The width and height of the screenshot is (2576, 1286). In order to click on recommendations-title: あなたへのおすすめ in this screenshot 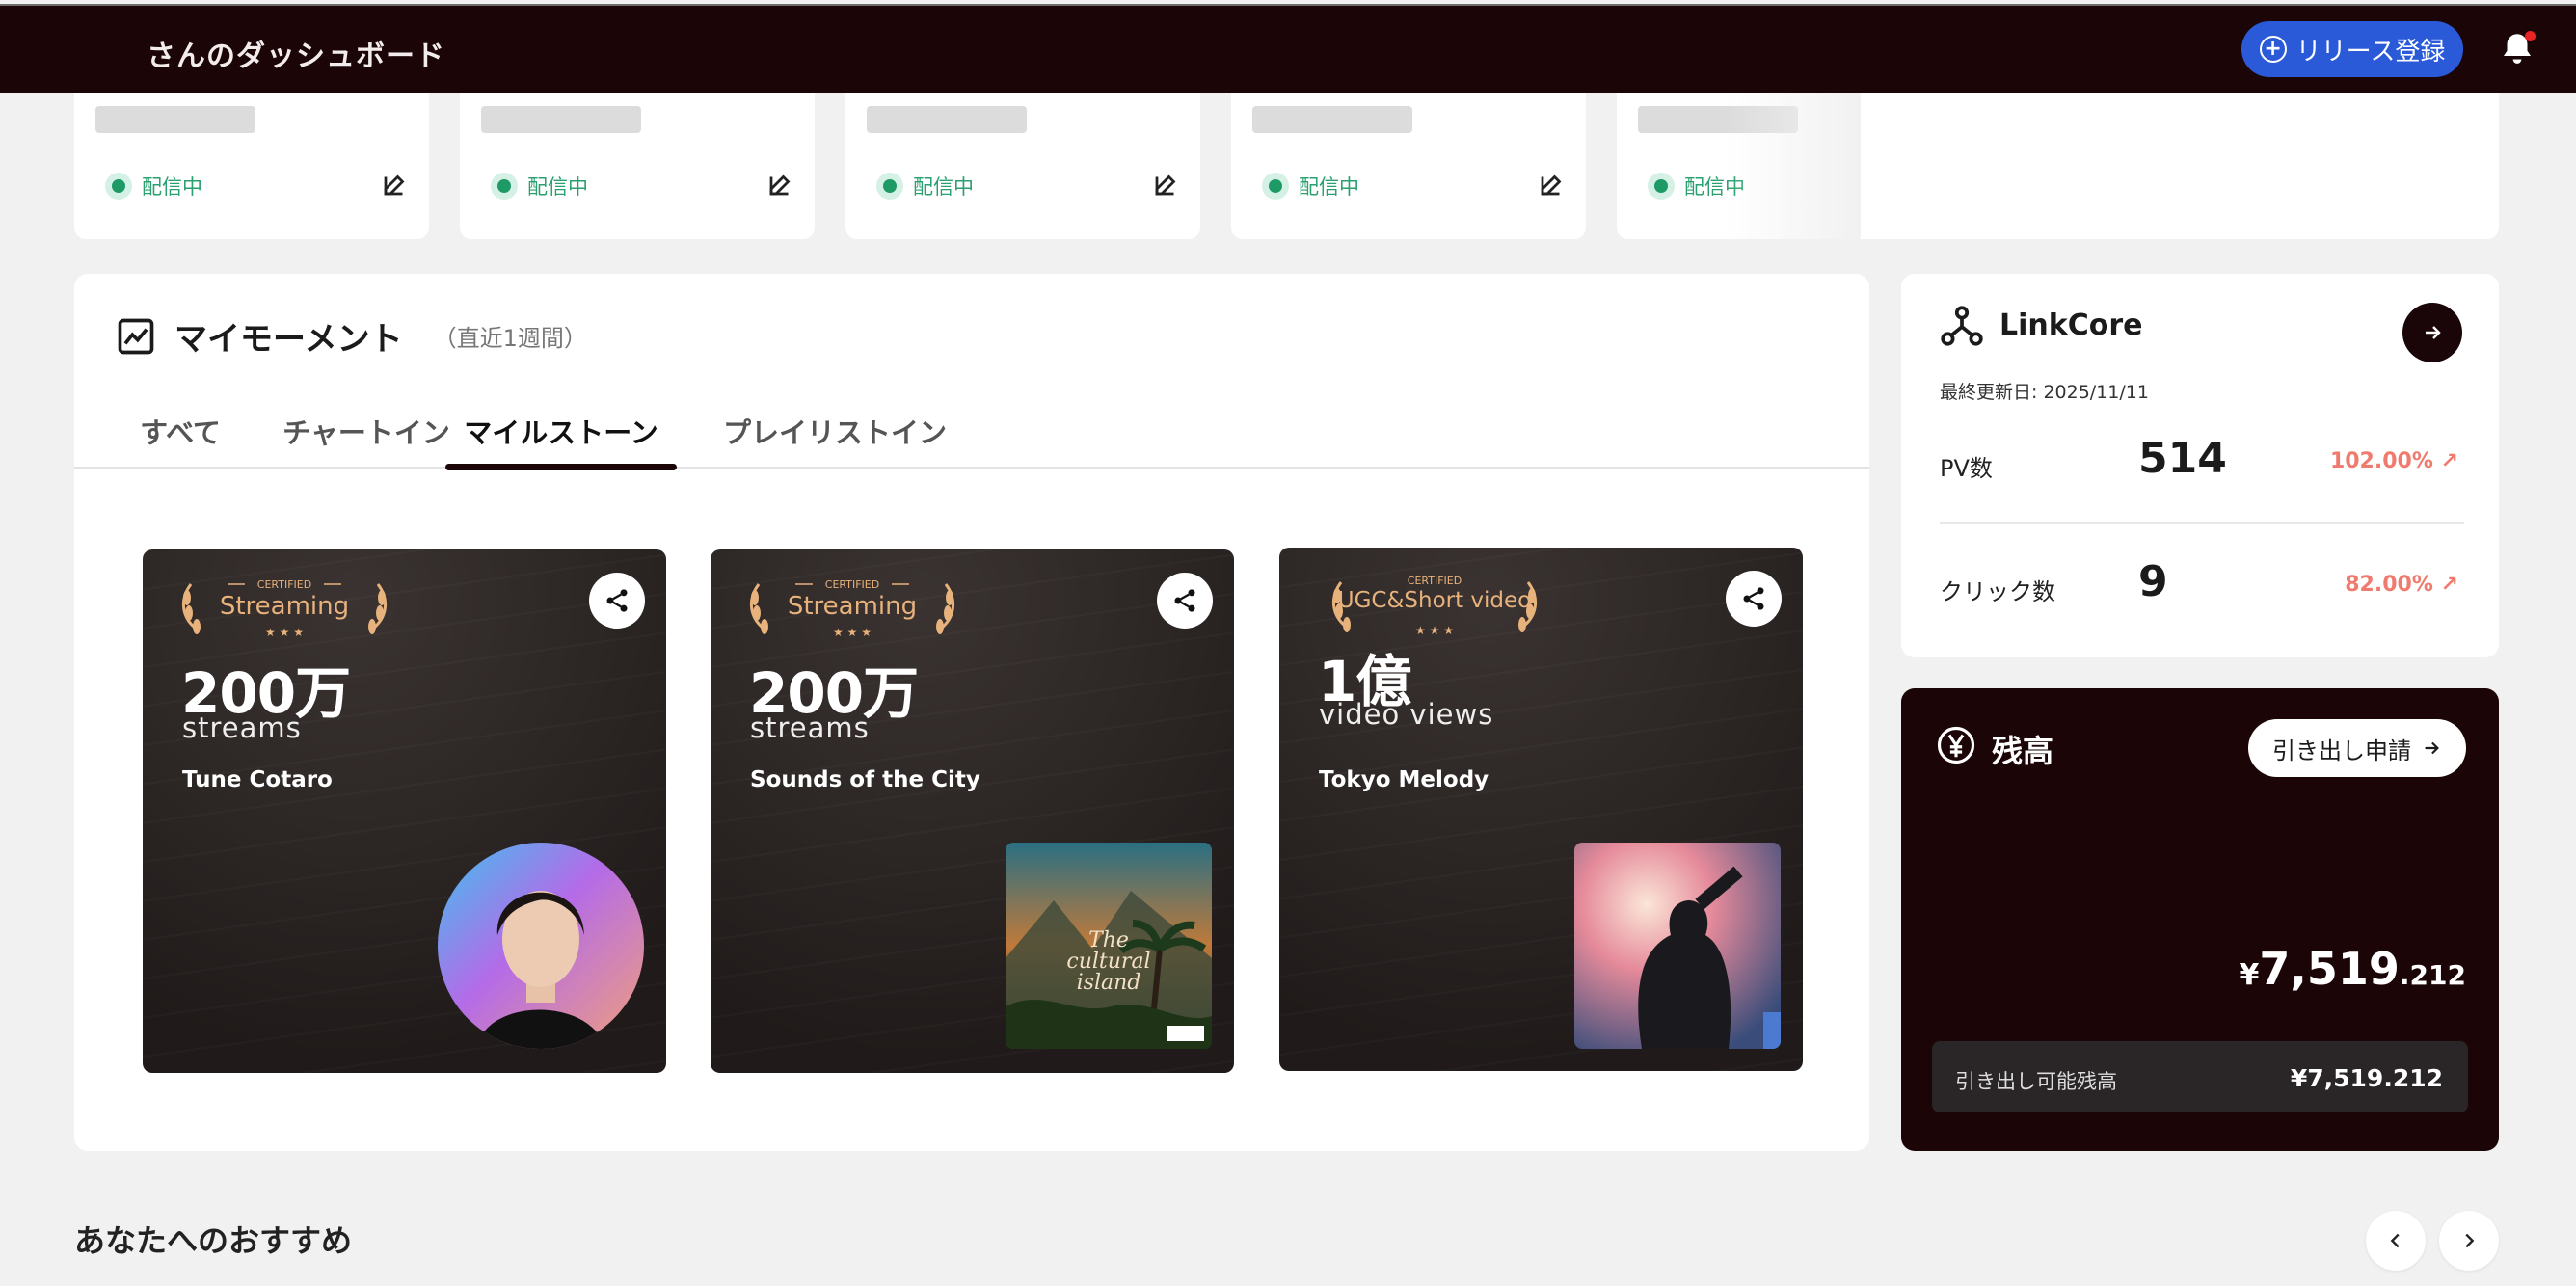, I will do `click(213, 1240)`.